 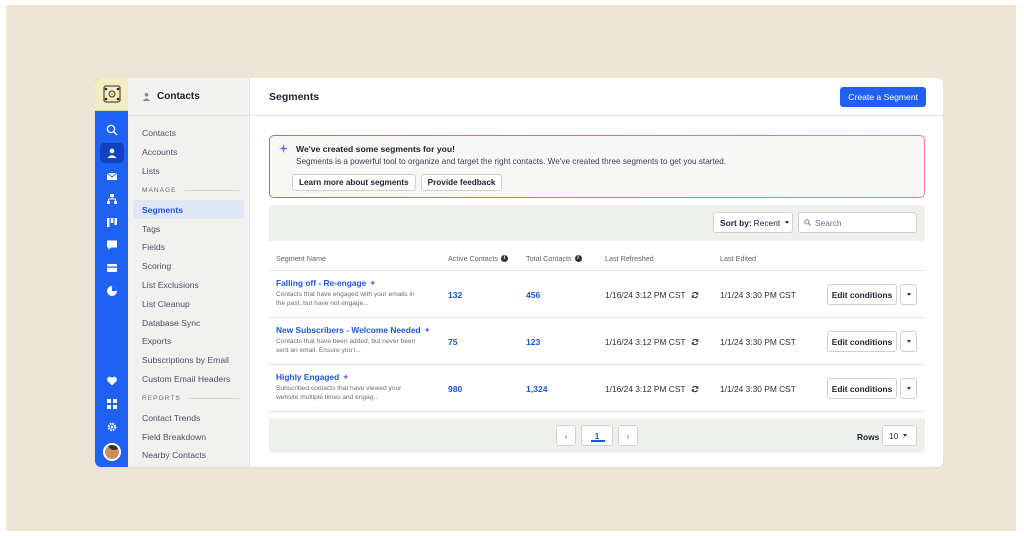 What do you see at coordinates (533, 342) in the screenshot?
I see `total-contacts-link: 123` at bounding box center [533, 342].